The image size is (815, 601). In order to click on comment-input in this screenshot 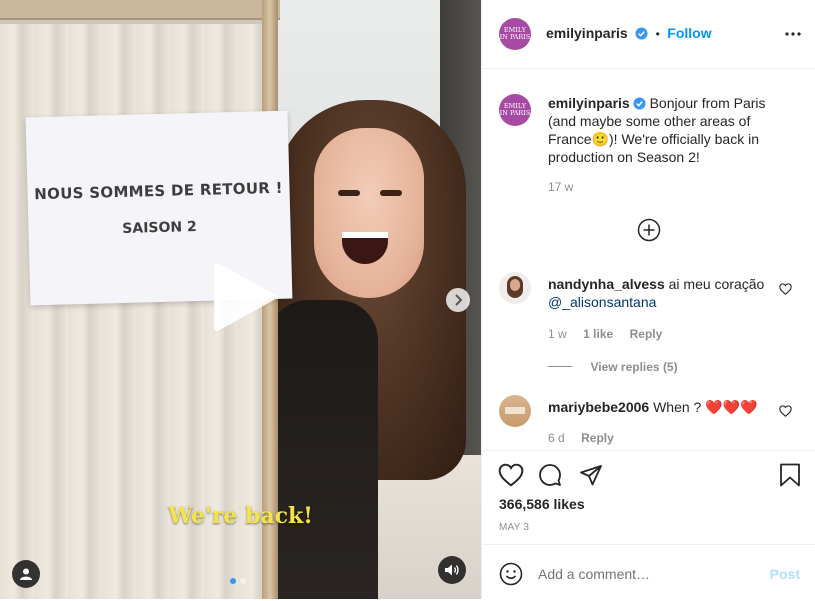, I will do `click(648, 574)`.